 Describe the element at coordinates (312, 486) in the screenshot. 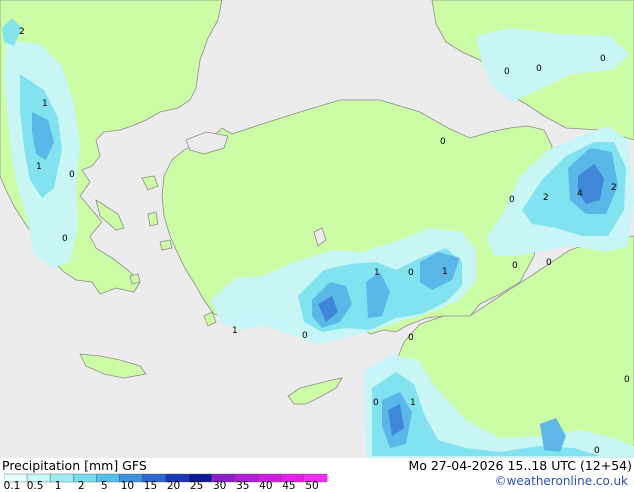

I see `scale-tick-label: 50` at that location.